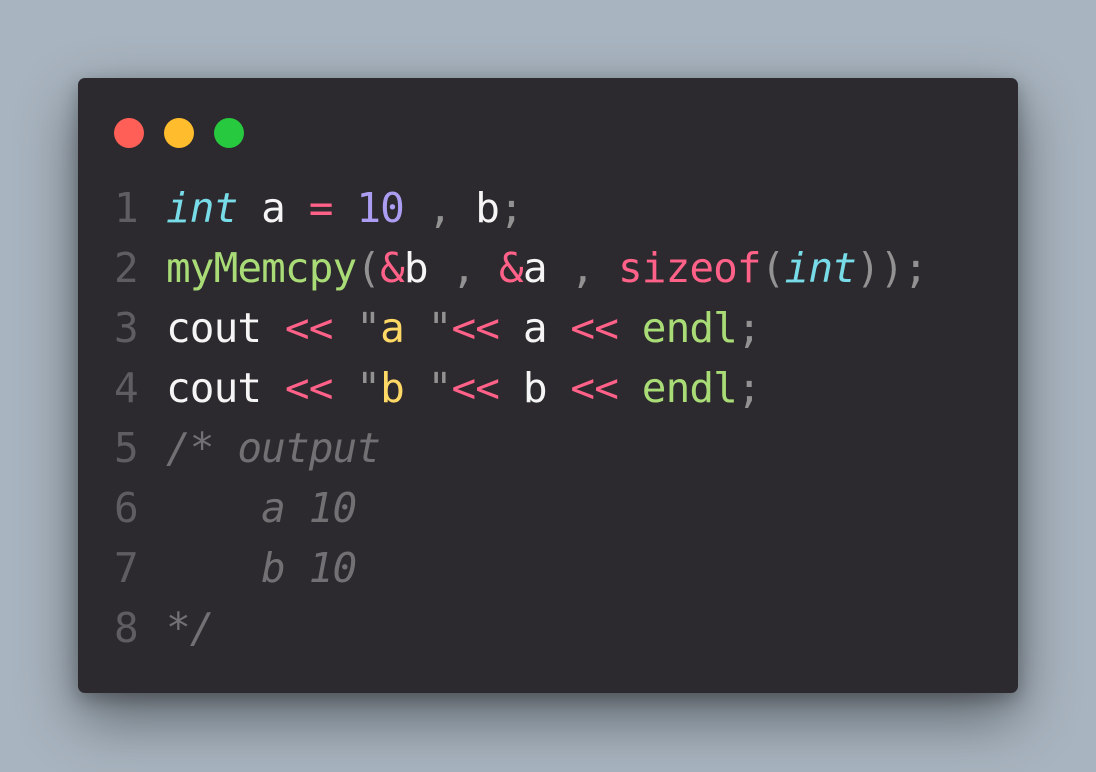 Image resolution: width=1096 pixels, height=772 pixels. Describe the element at coordinates (126, 508) in the screenshot. I see `line-number: 6` at that location.